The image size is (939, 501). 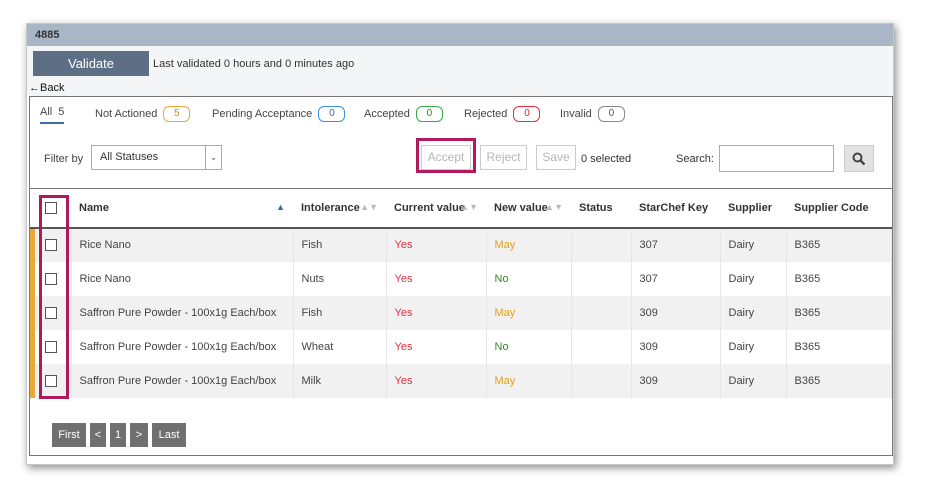 I want to click on tab-pending-count: 0, so click(x=332, y=114).